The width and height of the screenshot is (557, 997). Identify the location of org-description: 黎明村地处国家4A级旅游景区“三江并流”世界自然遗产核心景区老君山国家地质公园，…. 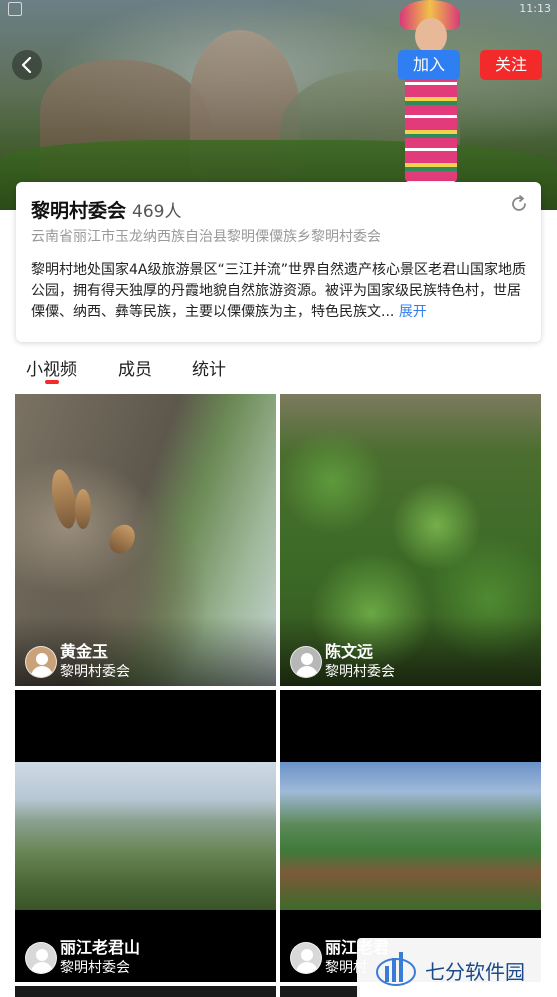
(281, 291).